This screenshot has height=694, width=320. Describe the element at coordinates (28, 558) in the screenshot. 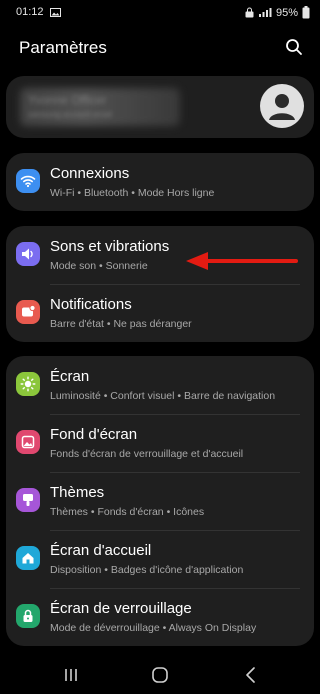

I see `home-icon` at that location.